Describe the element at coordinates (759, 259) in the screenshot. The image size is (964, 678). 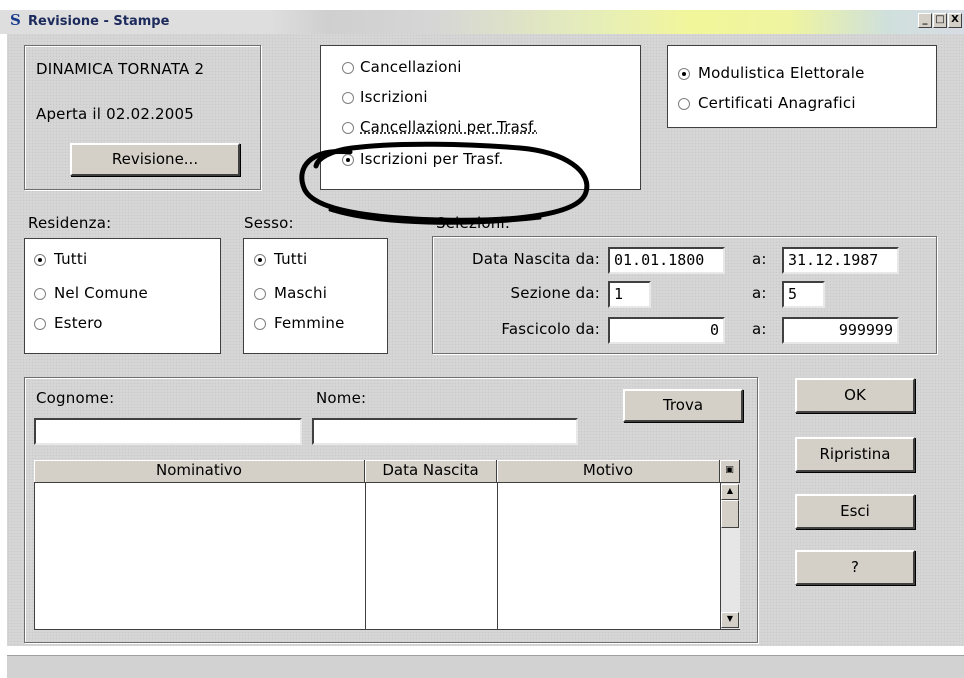
I see `data-nascita-to-label: a:` at that location.